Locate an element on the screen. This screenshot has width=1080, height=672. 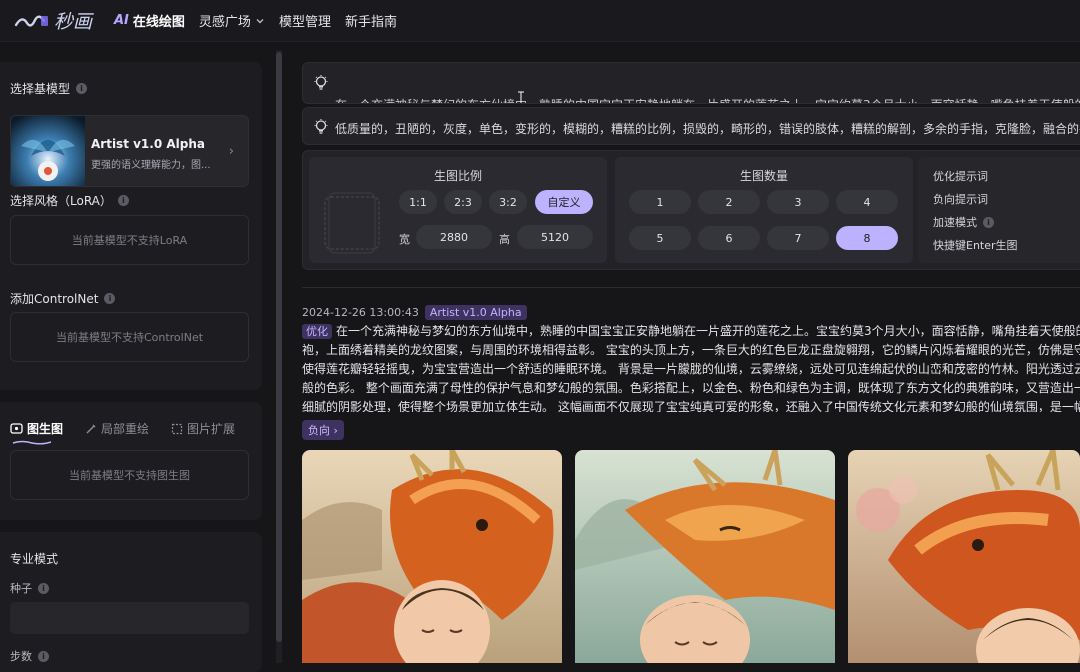
negative-prompt-label: 负向提示词 is located at coordinates (960, 199).